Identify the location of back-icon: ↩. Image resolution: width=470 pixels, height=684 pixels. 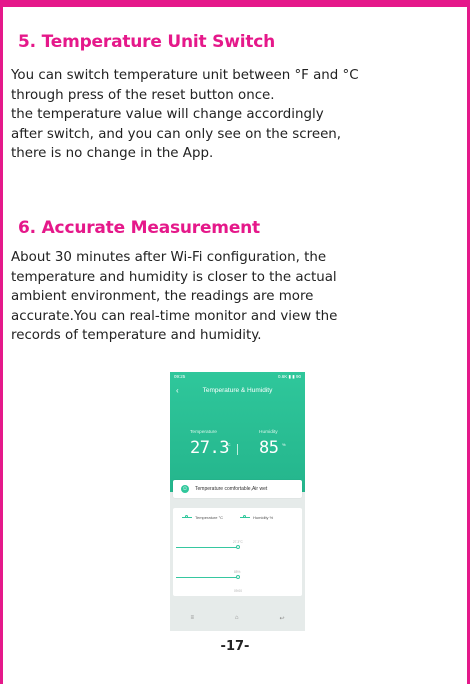
(281, 620).